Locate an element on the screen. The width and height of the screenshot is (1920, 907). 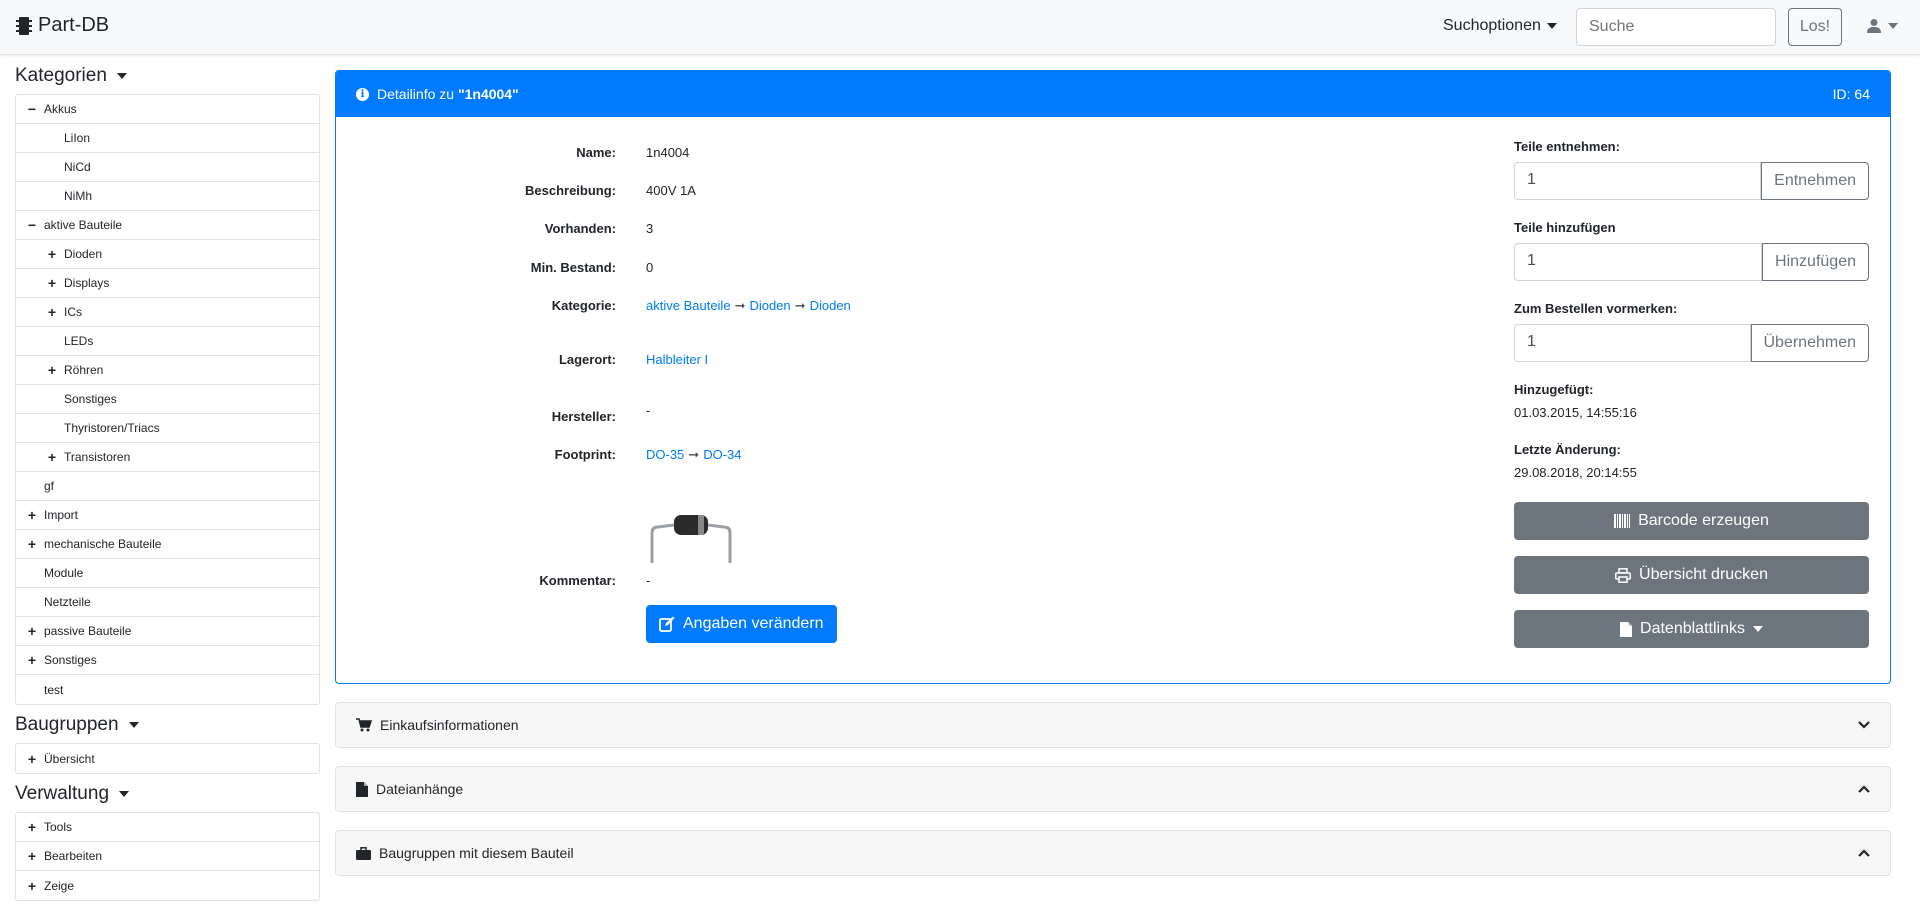
chevron-down-icon is located at coordinates (1864, 725).